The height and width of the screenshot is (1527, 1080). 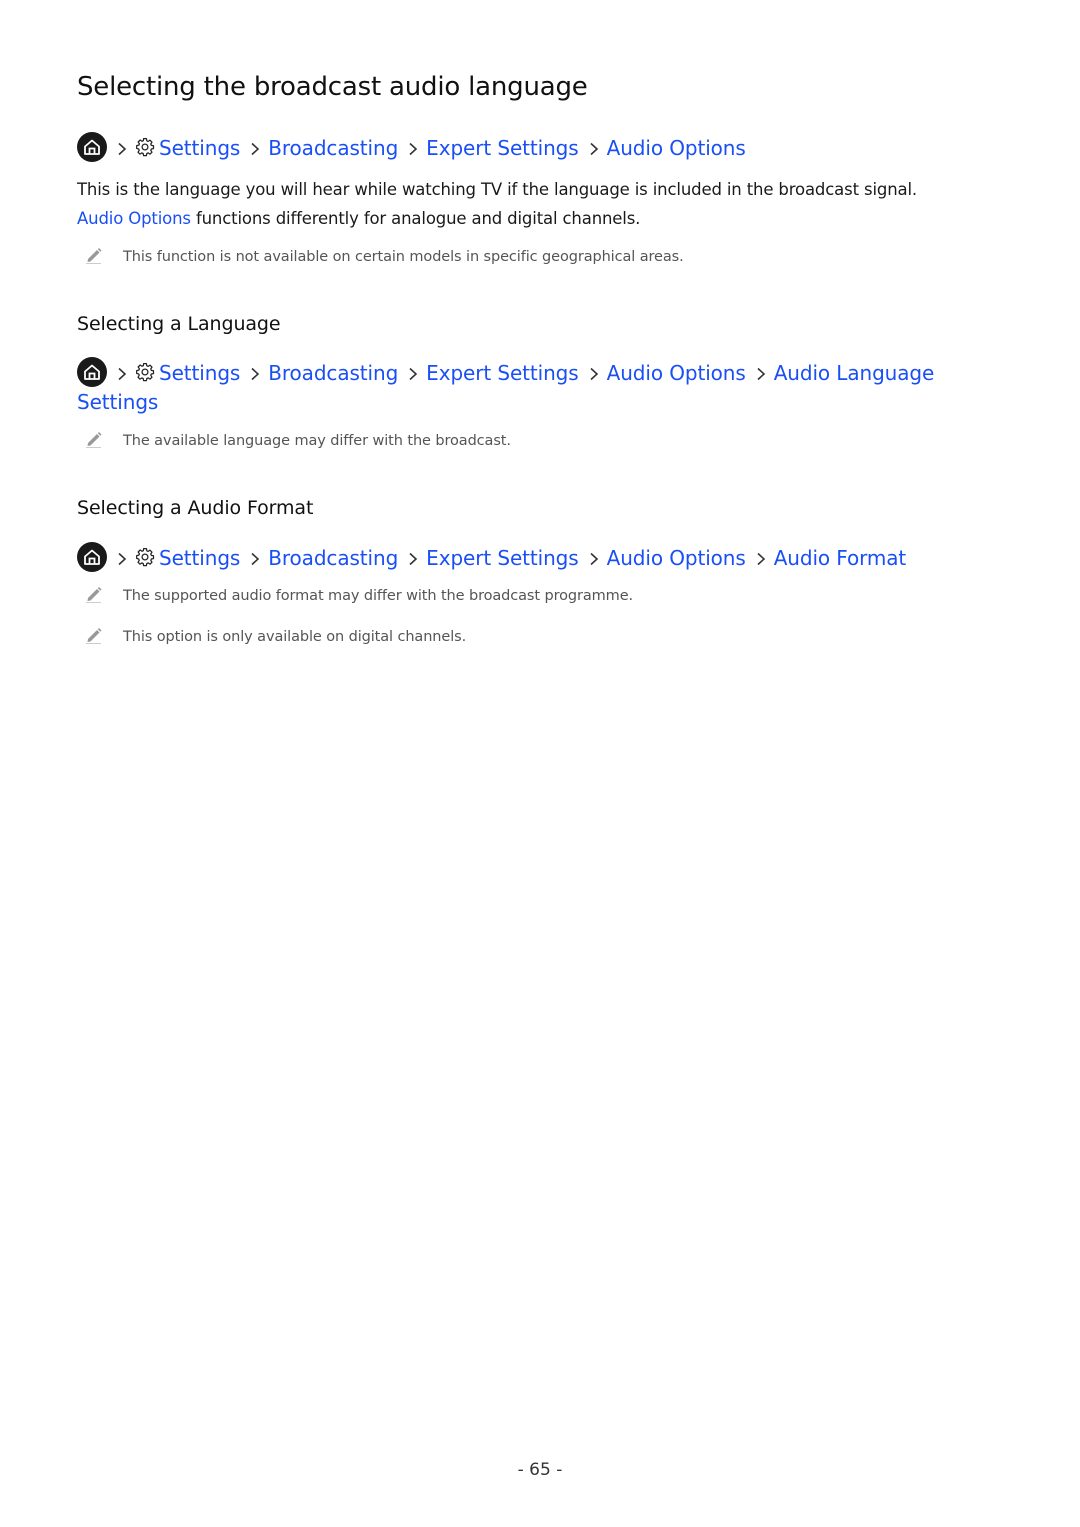 What do you see at coordinates (840, 558) in the screenshot?
I see `path-link-audio-format: Audio Format` at bounding box center [840, 558].